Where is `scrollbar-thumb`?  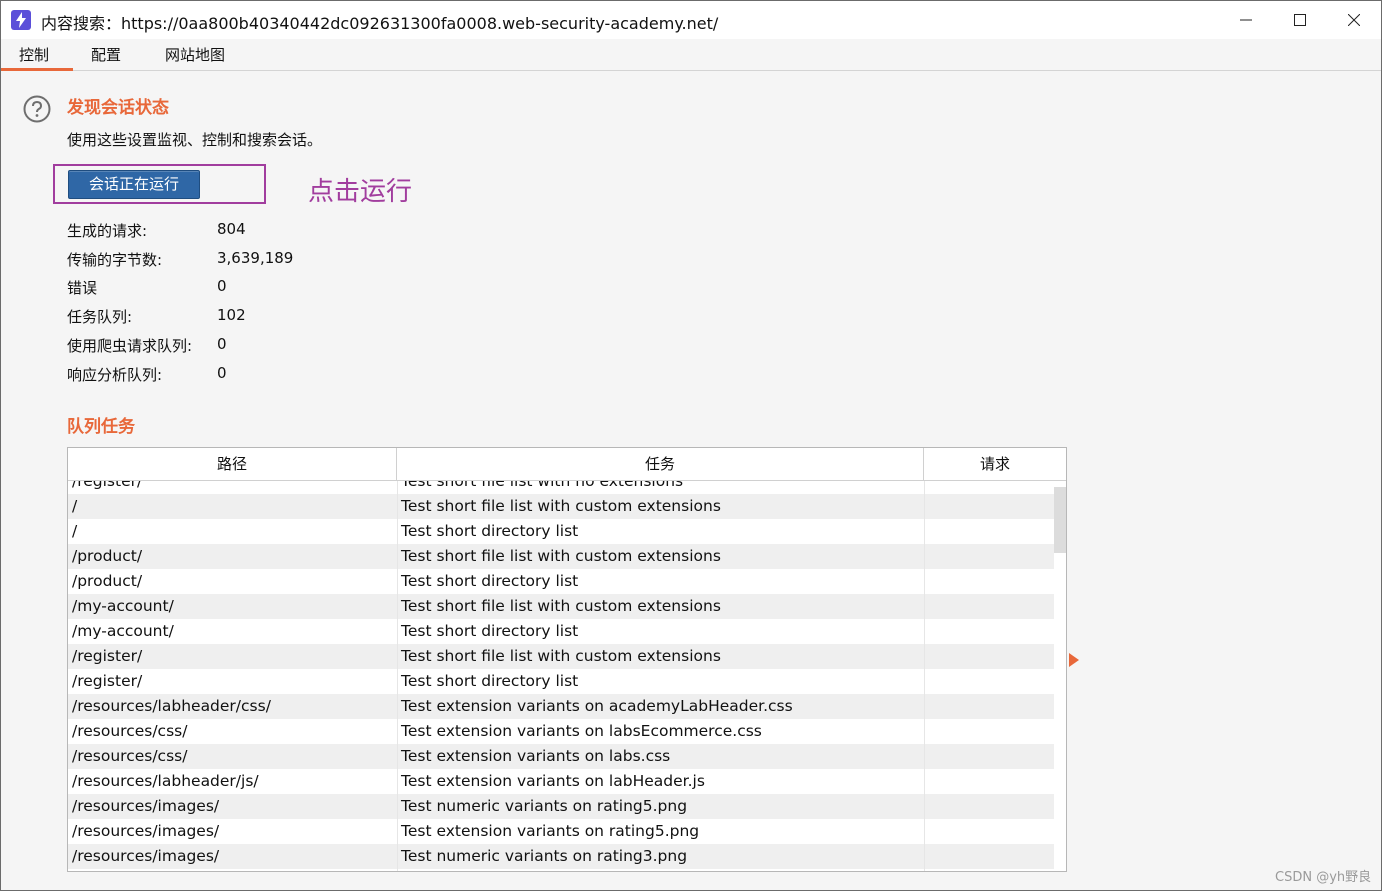
scrollbar-thumb is located at coordinates (1060, 520).